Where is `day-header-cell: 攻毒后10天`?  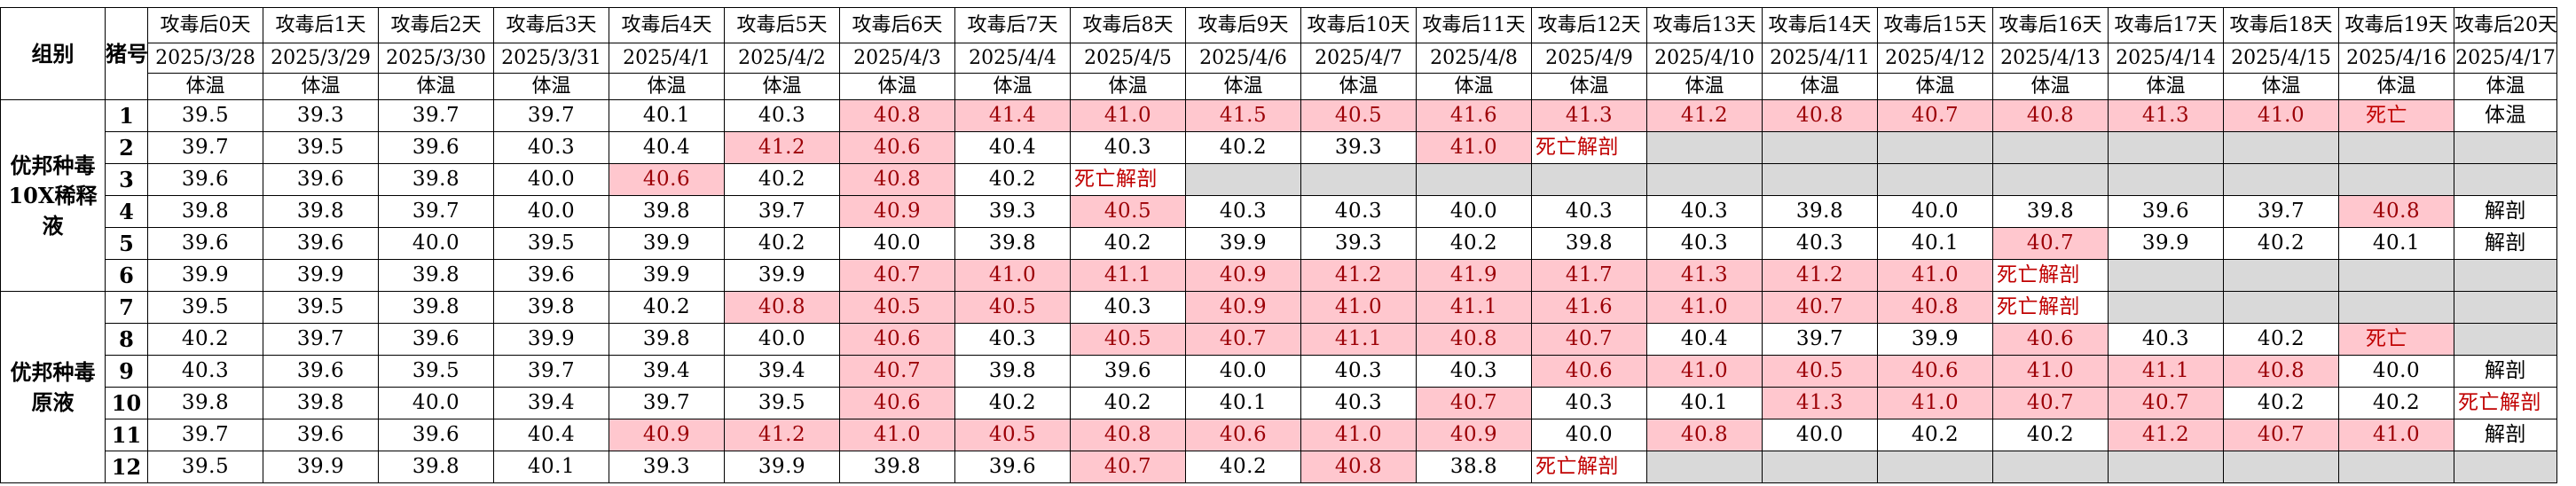
day-header-cell: 攻毒后10天 is located at coordinates (1358, 25).